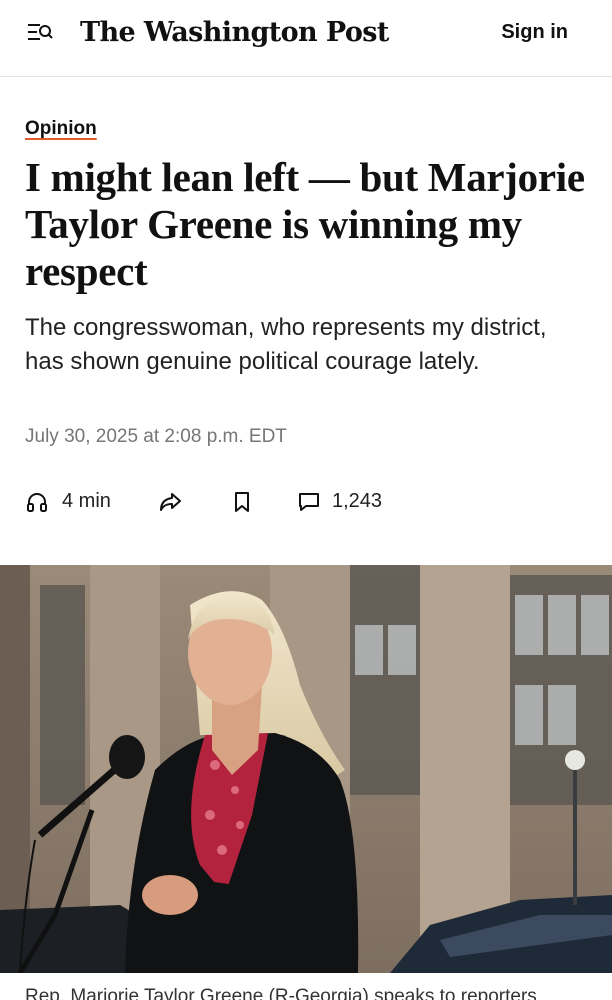  I want to click on site-logo: The Washington Post, so click(234, 33).